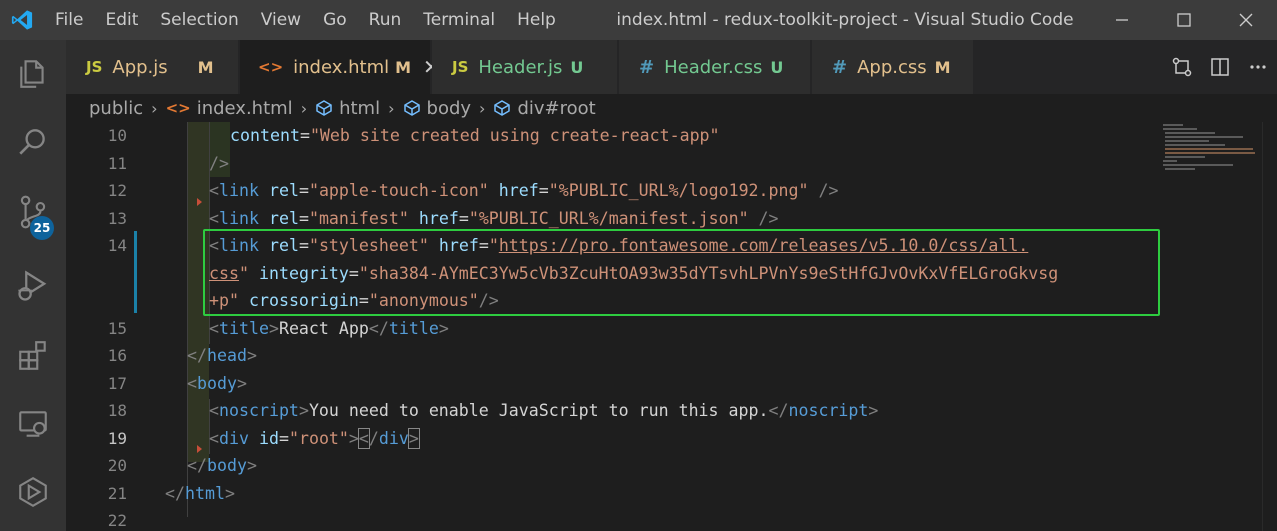 The image size is (1277, 531). What do you see at coordinates (318, 438) in the screenshot?
I see `attribute-value: "root"` at bounding box center [318, 438].